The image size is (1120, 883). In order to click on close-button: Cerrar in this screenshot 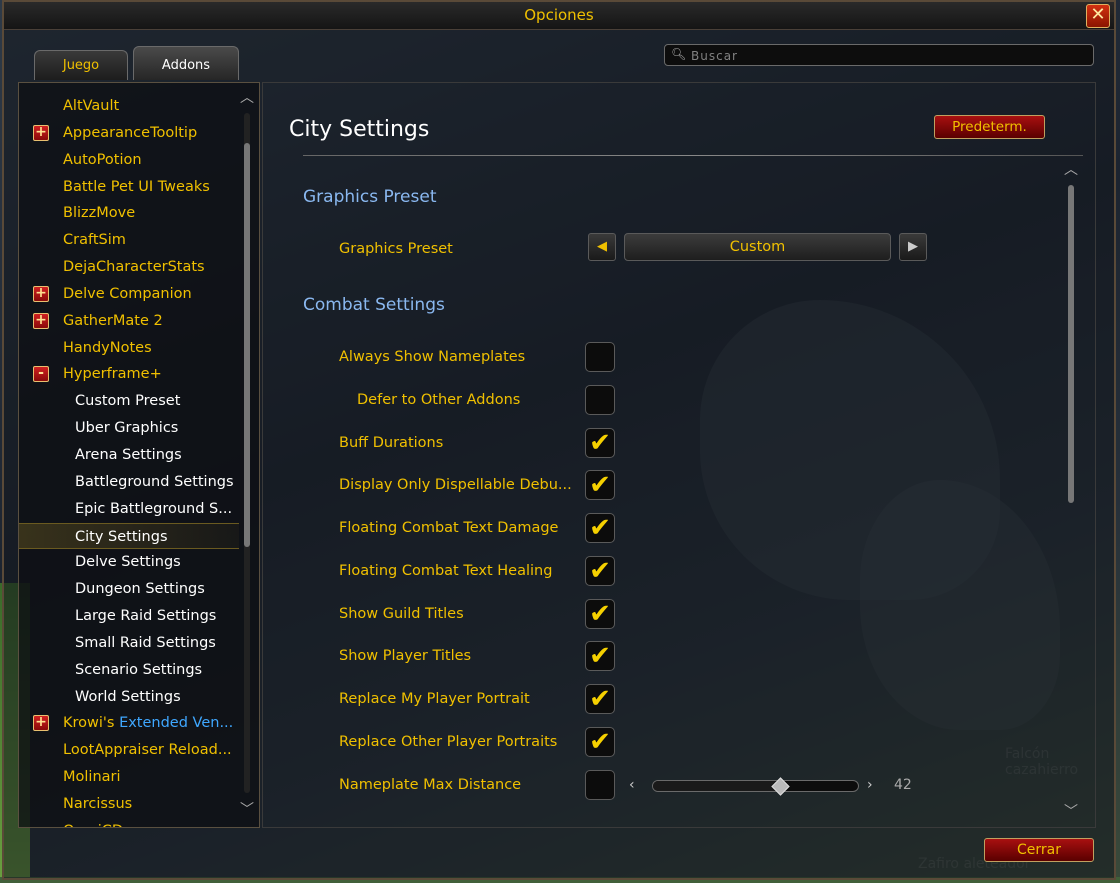, I will do `click(1039, 850)`.